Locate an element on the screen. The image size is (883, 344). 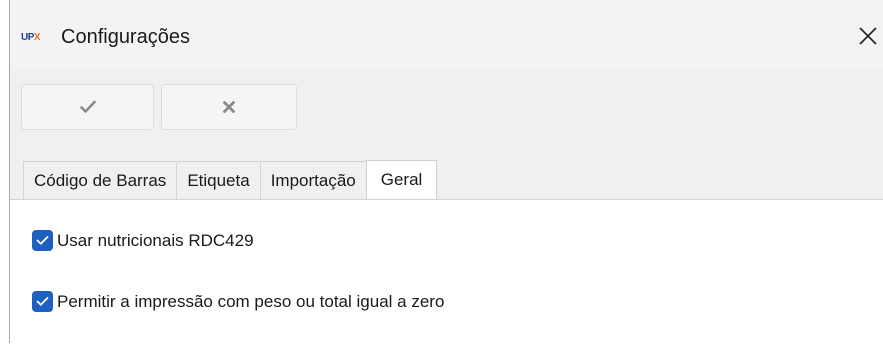
tab-label: Importação is located at coordinates (313, 180).